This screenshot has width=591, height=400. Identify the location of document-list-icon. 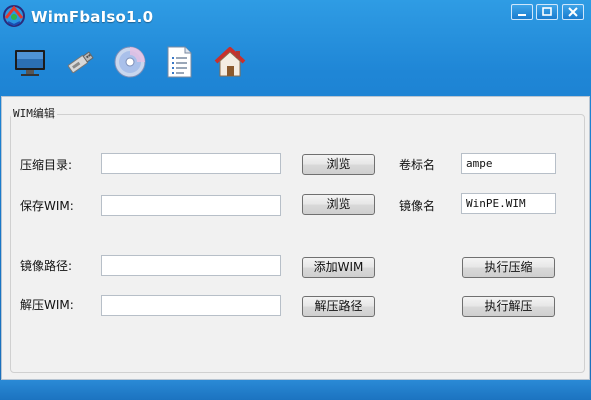
(179, 62).